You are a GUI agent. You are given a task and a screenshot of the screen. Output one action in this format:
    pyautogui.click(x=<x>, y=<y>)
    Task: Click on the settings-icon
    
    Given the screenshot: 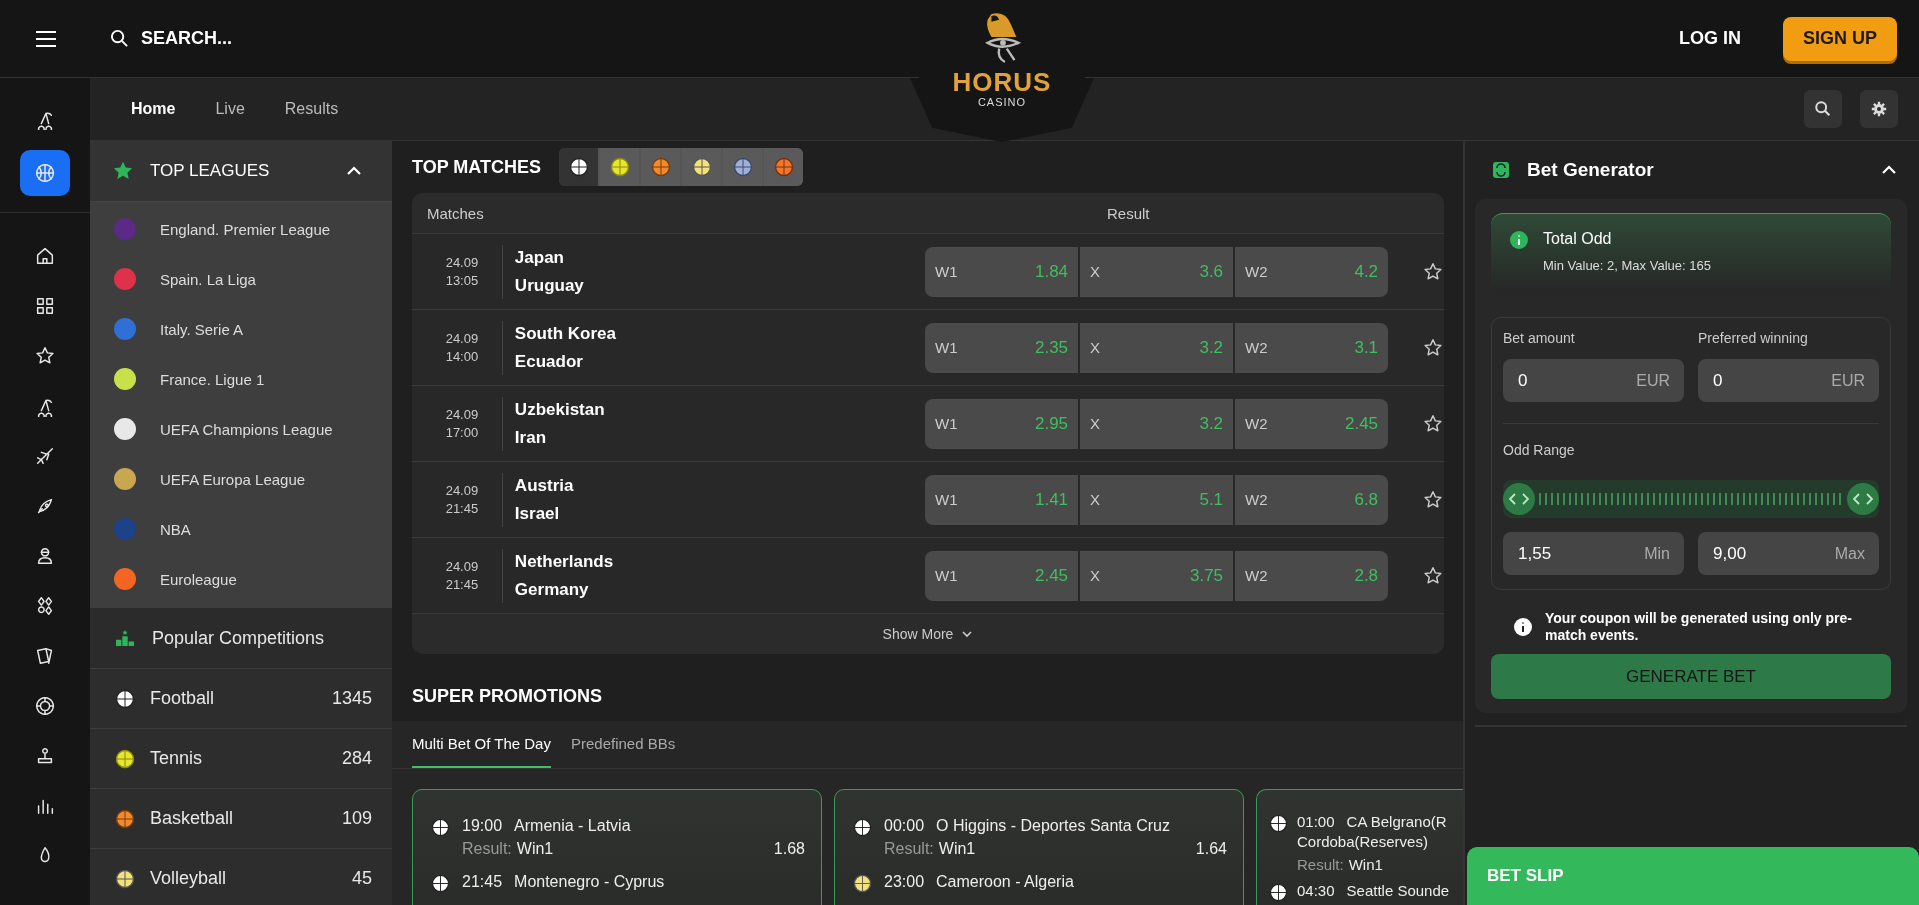 What is the action you would take?
    pyautogui.click(x=1879, y=109)
    